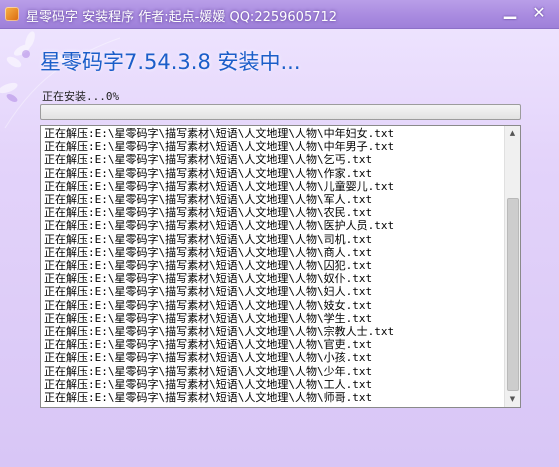 The height and width of the screenshot is (467, 559). Describe the element at coordinates (208, 318) in the screenshot. I see `log-line: 正在解压:E:\星零码字\描写素材\短语\人文地理\人物\学生.txt` at that location.